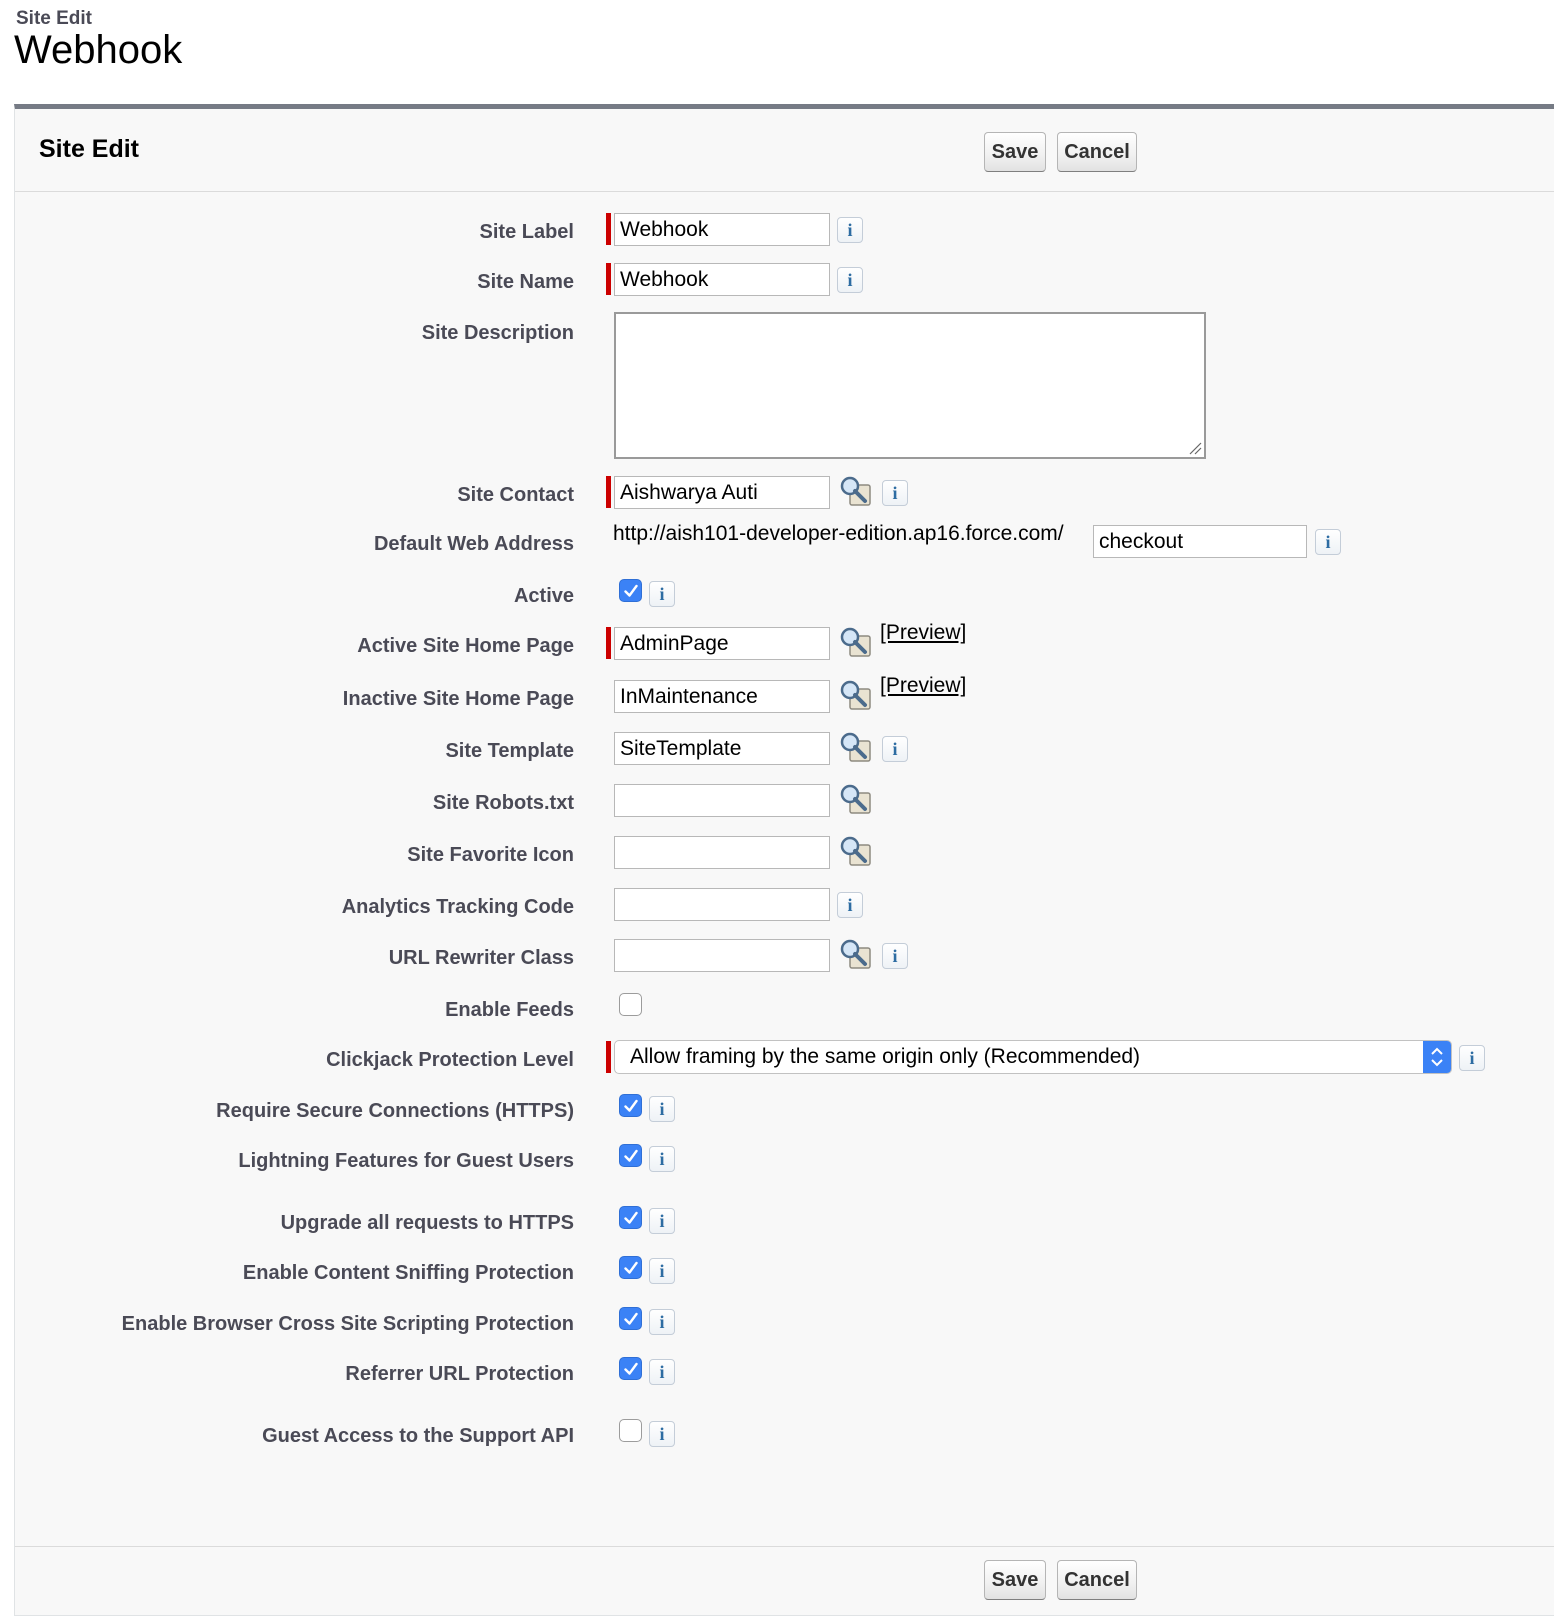  I want to click on guest-support-api-checkbox, so click(630, 1430).